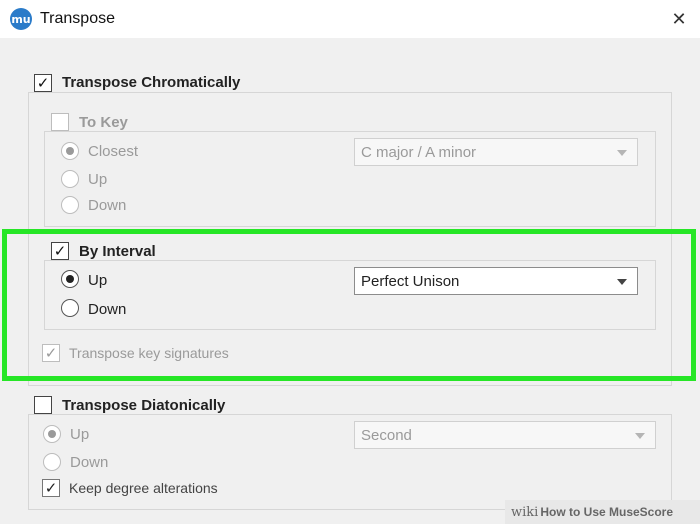 This screenshot has height=524, width=700. What do you see at coordinates (144, 405) in the screenshot?
I see `diatonic-label: Transpose Diatonically` at bounding box center [144, 405].